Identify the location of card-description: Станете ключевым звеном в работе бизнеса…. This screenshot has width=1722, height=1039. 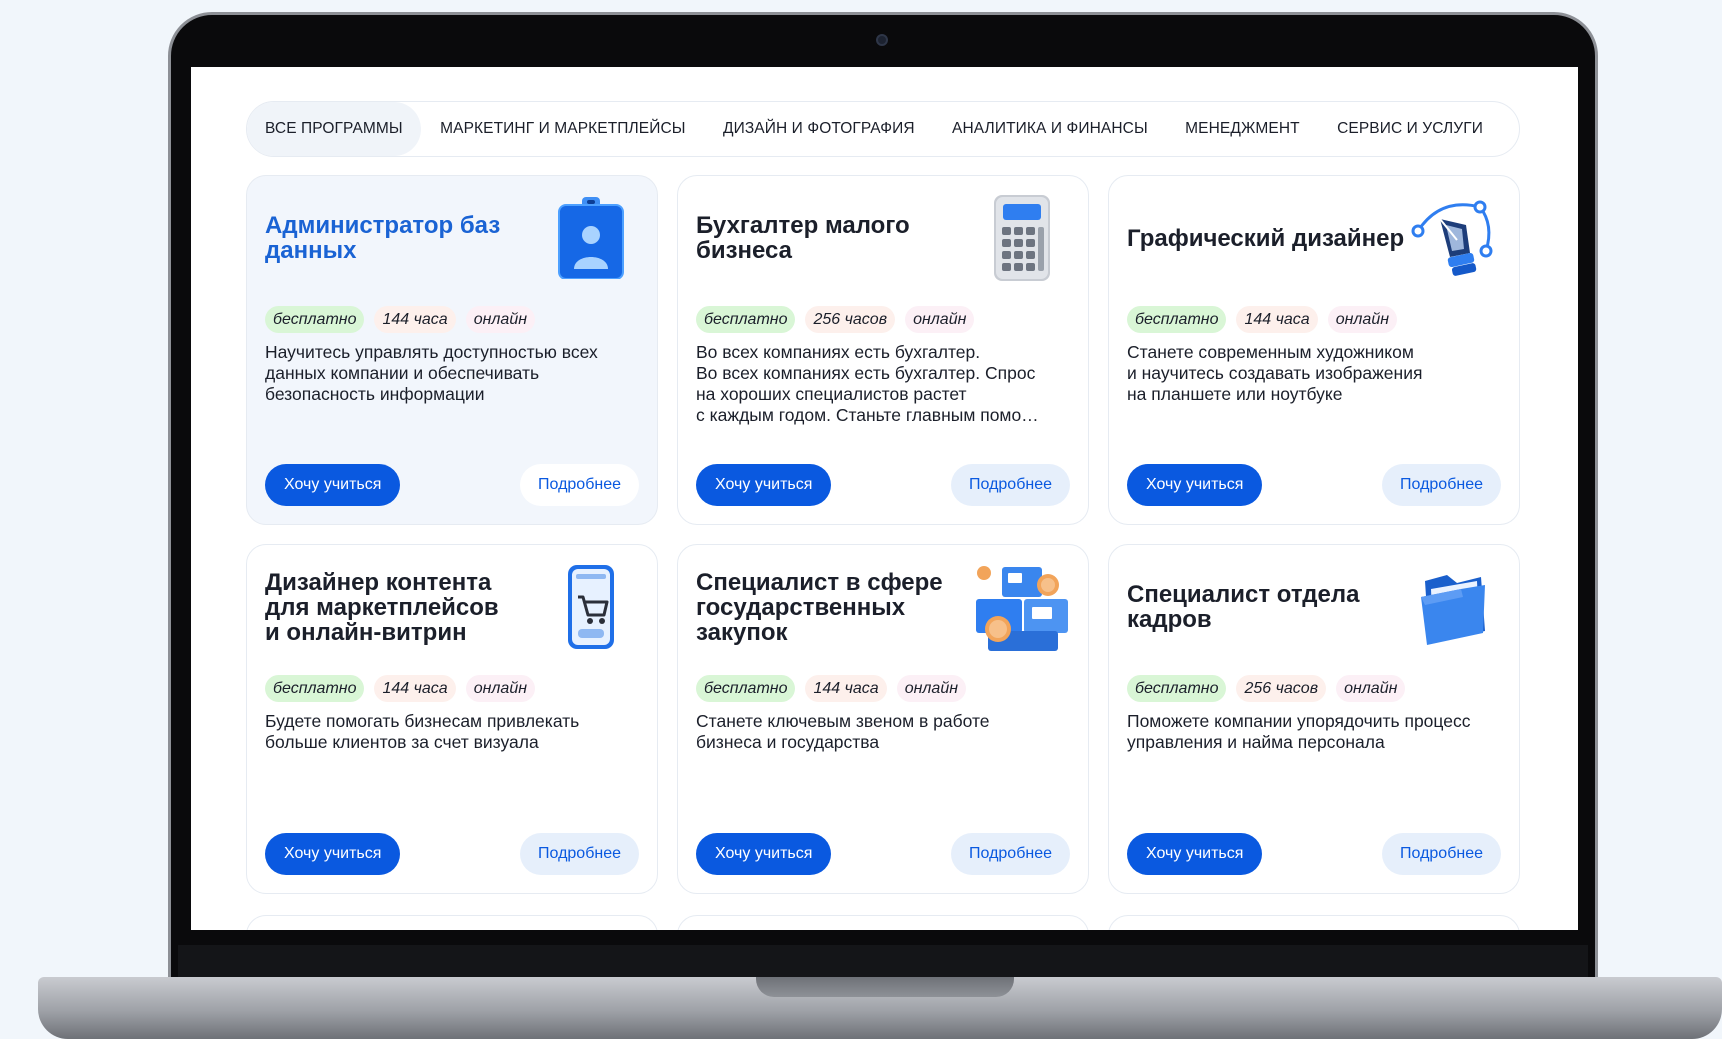
(843, 731).